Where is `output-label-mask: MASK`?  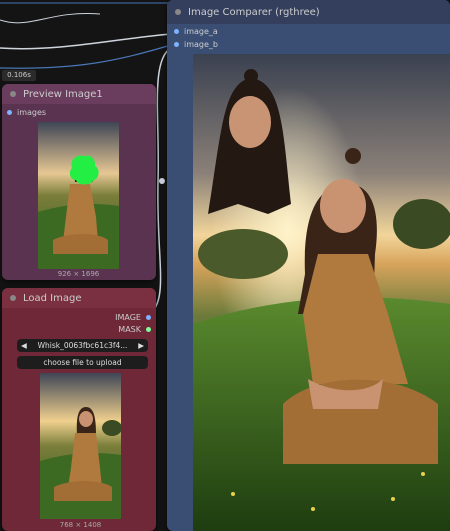 output-label-mask: MASK is located at coordinates (129, 329).